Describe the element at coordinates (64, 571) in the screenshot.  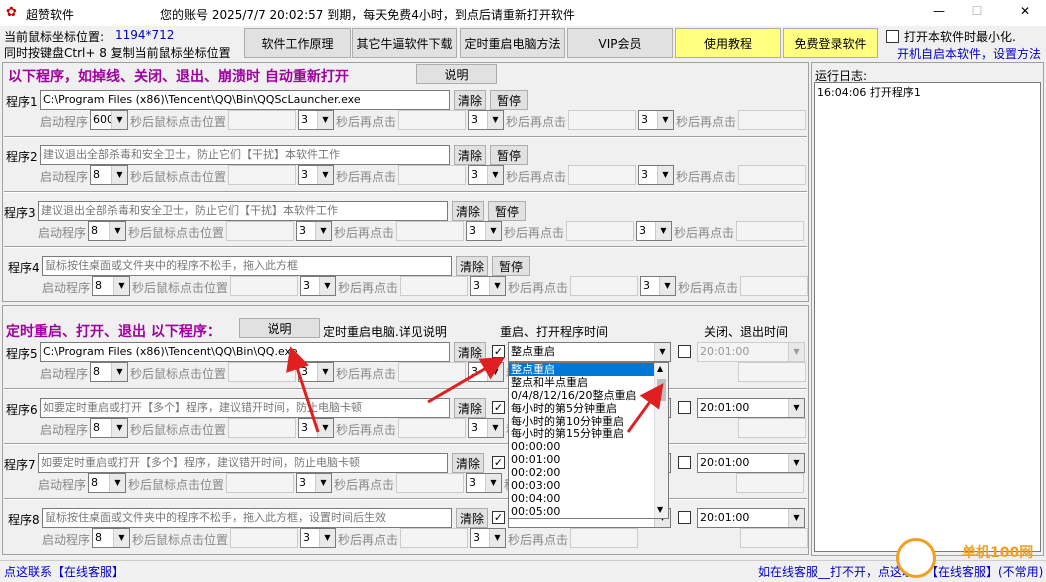
I see `contact-link: 点这联系【在线客服】` at that location.